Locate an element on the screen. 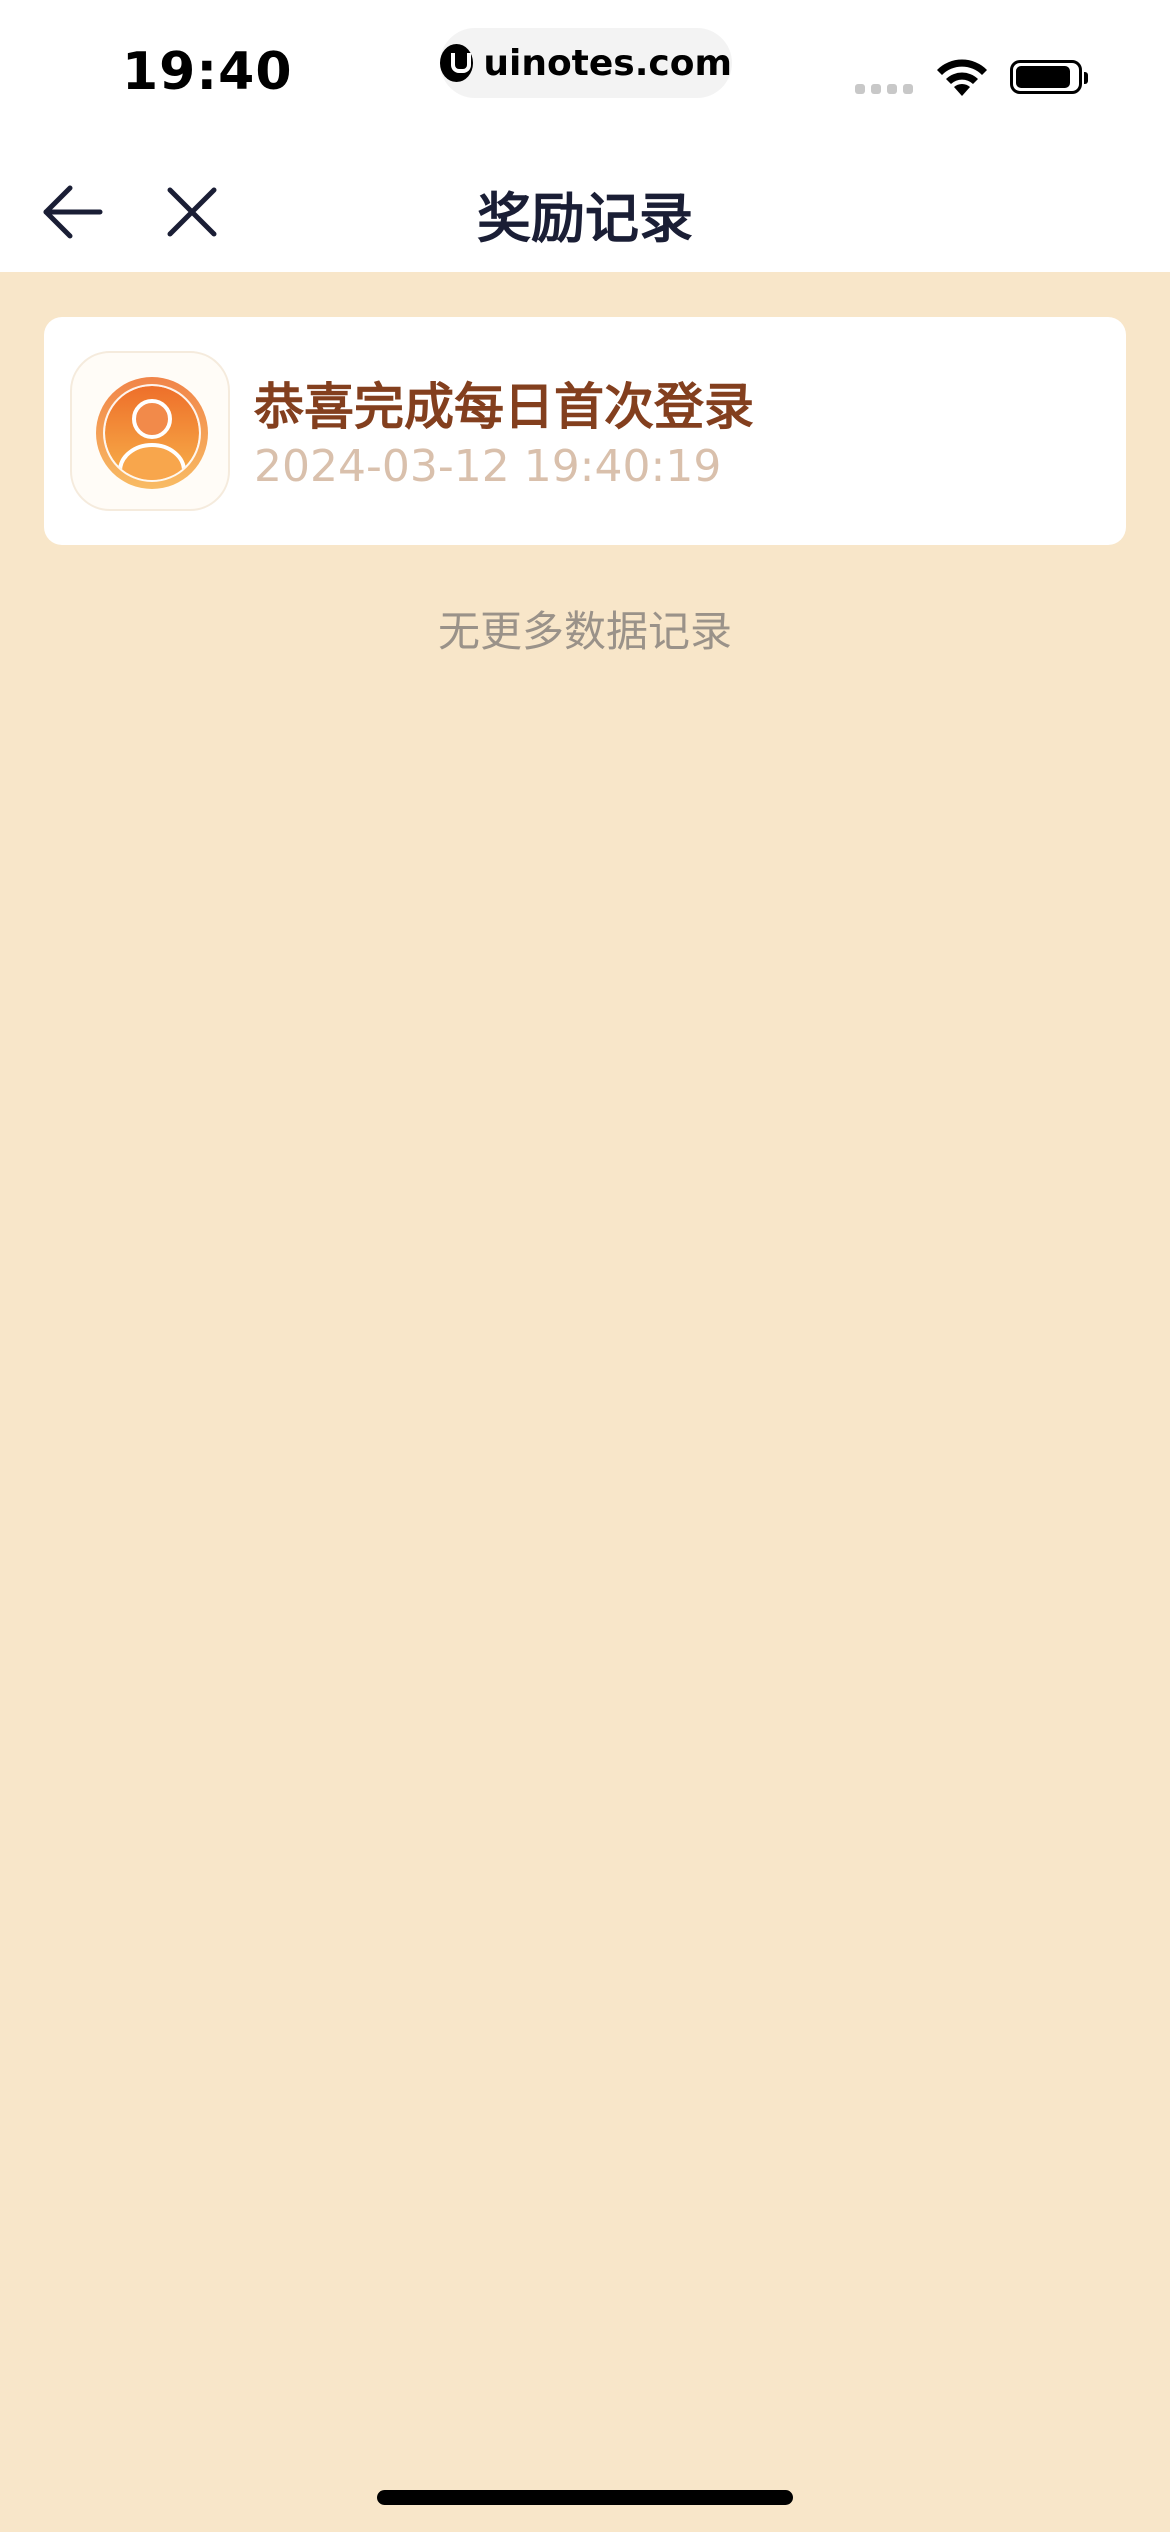 The height and width of the screenshot is (2532, 1170). list-item: 恭喜完成每日首次登录 2024-03-12 19:40:19 is located at coordinates (585, 431).